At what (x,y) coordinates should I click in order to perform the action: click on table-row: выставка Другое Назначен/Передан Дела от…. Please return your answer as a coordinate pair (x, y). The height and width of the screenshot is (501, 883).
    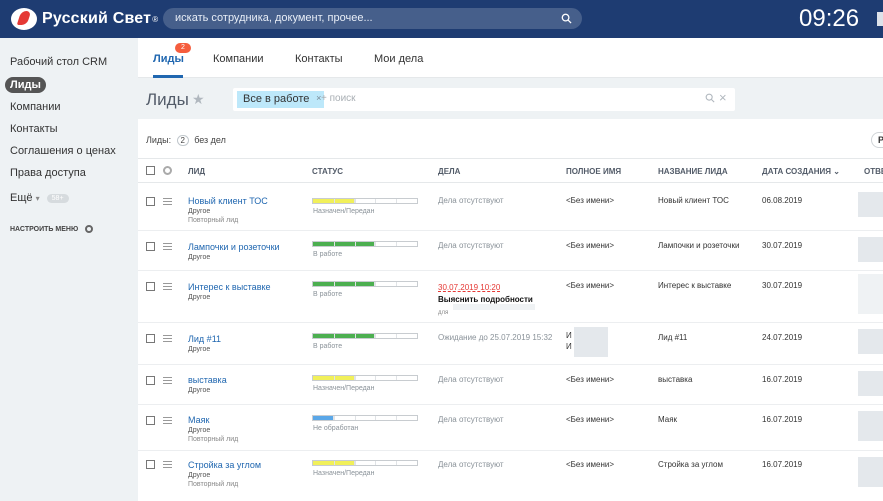
    Looking at the image, I should click on (510, 385).